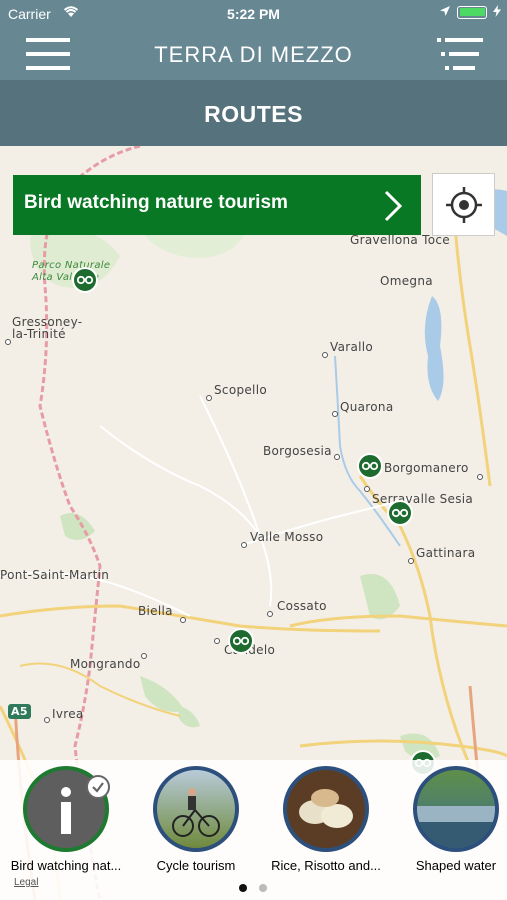 The image size is (507, 900). I want to click on status-bar: Carrier 5:22 PM, so click(253, 14).